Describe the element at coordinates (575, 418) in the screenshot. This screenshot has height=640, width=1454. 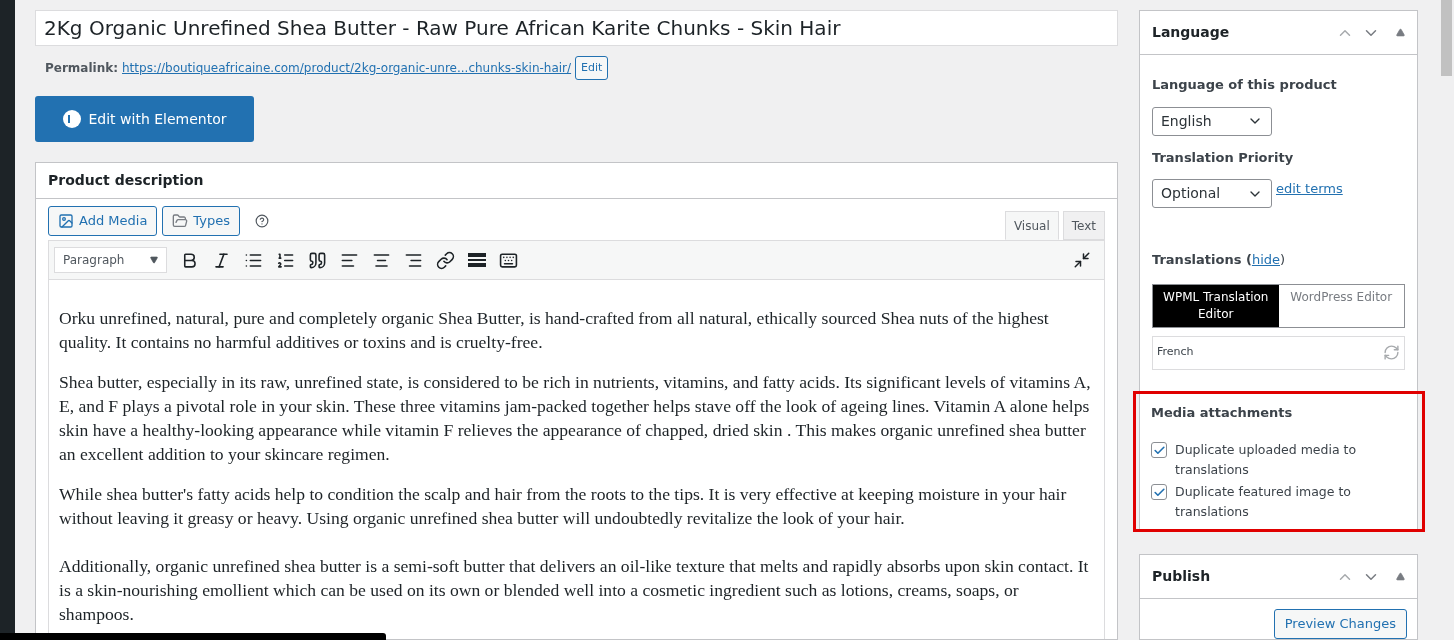
I see `paragraph: Shea butter, especially in its raw, unrefined state, is considered to be rich in nutrients, vitamins, and fatty acids. Its significant levels of vitamins A, E, and F plays a pivotal role in your skin. These three vitamins jam-packed together helps stave off the look of ageing lines. Vitamin A alone helps skin have a healthy-looking appearance while vitamin F relieves the appearance of chapped, dried skin . This makes organic unrefined shea butter an excellent addition to your skincare regimen.` at that location.